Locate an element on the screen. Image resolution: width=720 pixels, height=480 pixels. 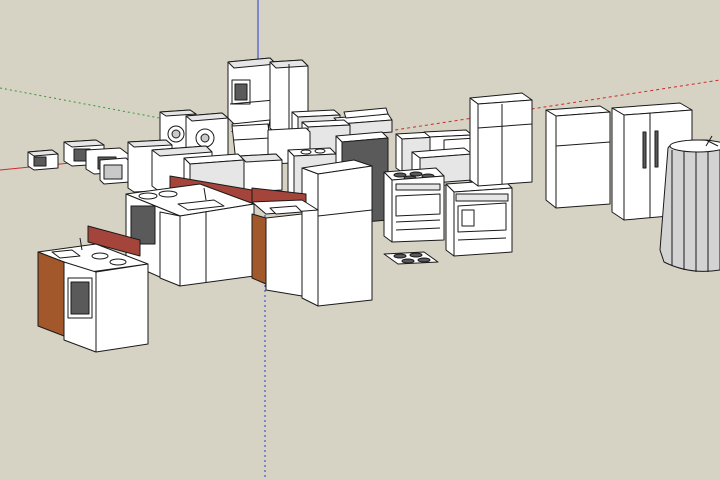
range-sink-front-left is located at coordinates (93, 289).